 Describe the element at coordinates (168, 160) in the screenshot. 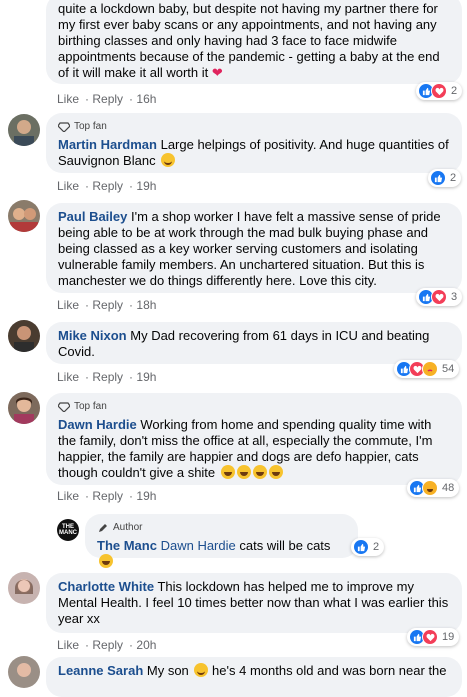

I see `smile-emoji-icon` at that location.